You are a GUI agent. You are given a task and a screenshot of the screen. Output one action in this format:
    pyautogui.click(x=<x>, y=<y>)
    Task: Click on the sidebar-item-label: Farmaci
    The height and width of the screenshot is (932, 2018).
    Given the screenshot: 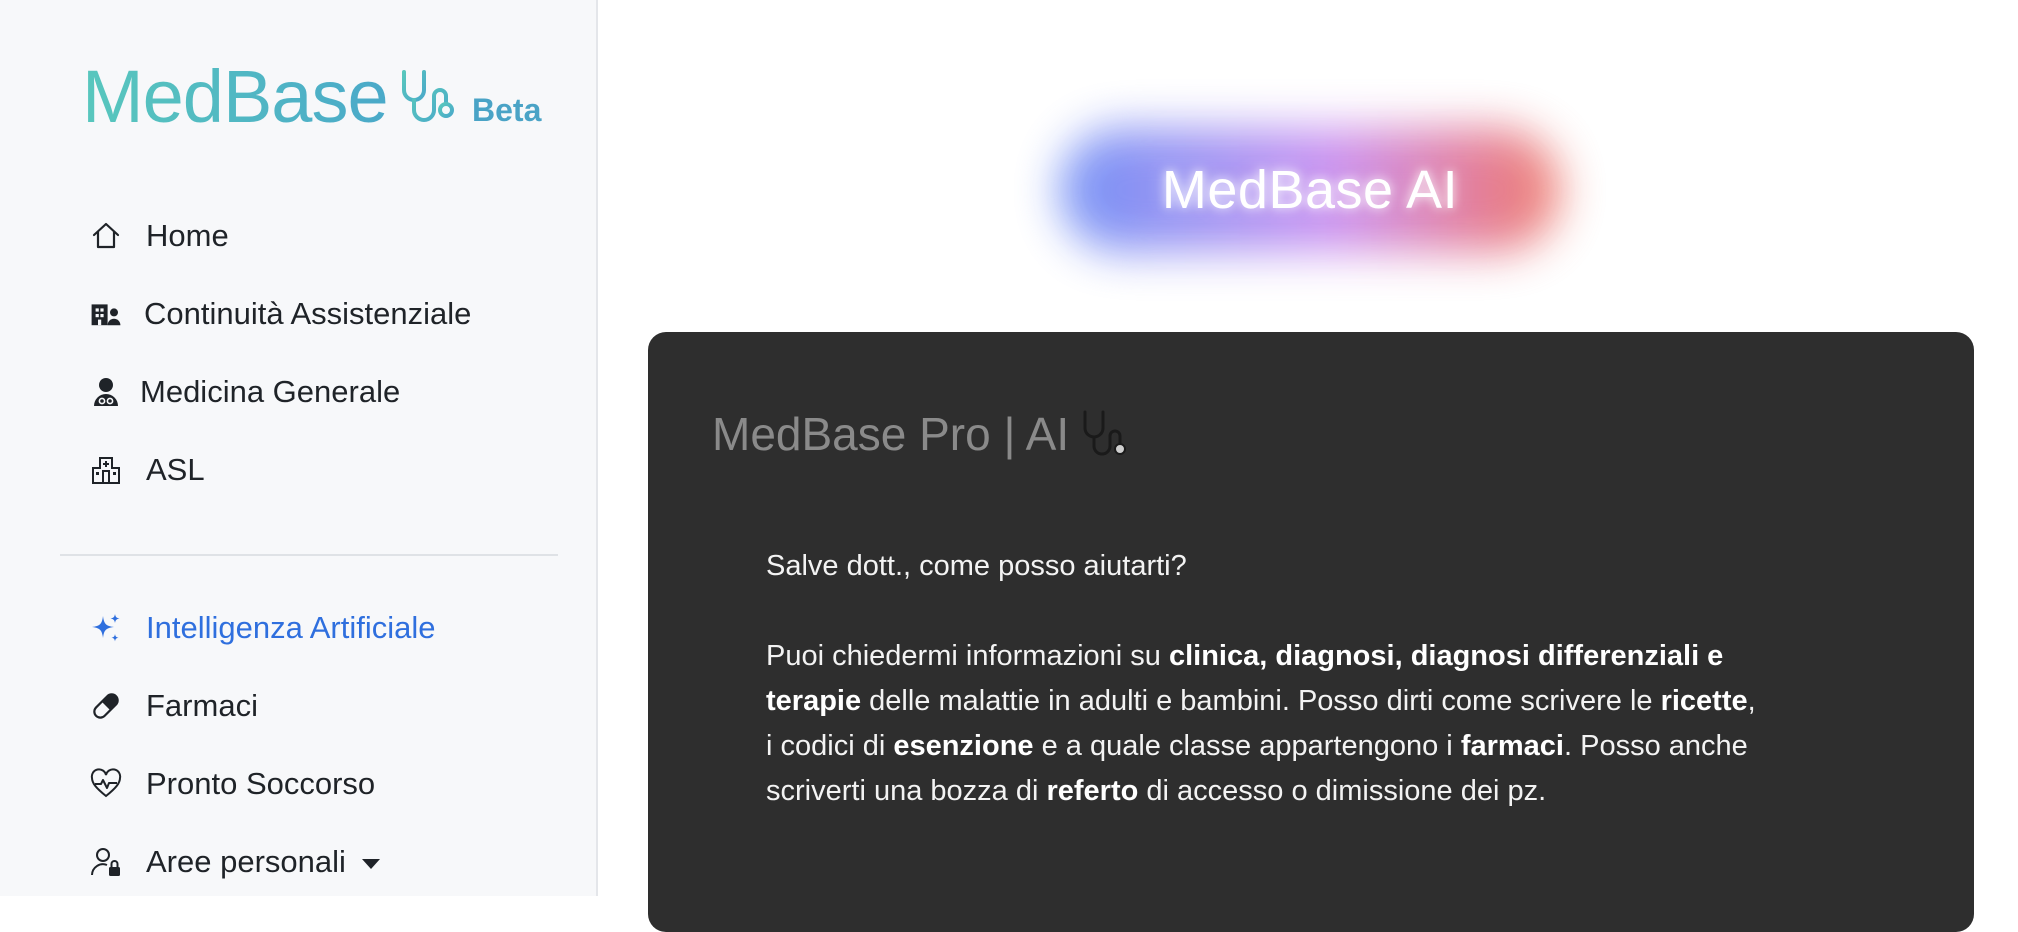 What is the action you would take?
    pyautogui.click(x=202, y=705)
    